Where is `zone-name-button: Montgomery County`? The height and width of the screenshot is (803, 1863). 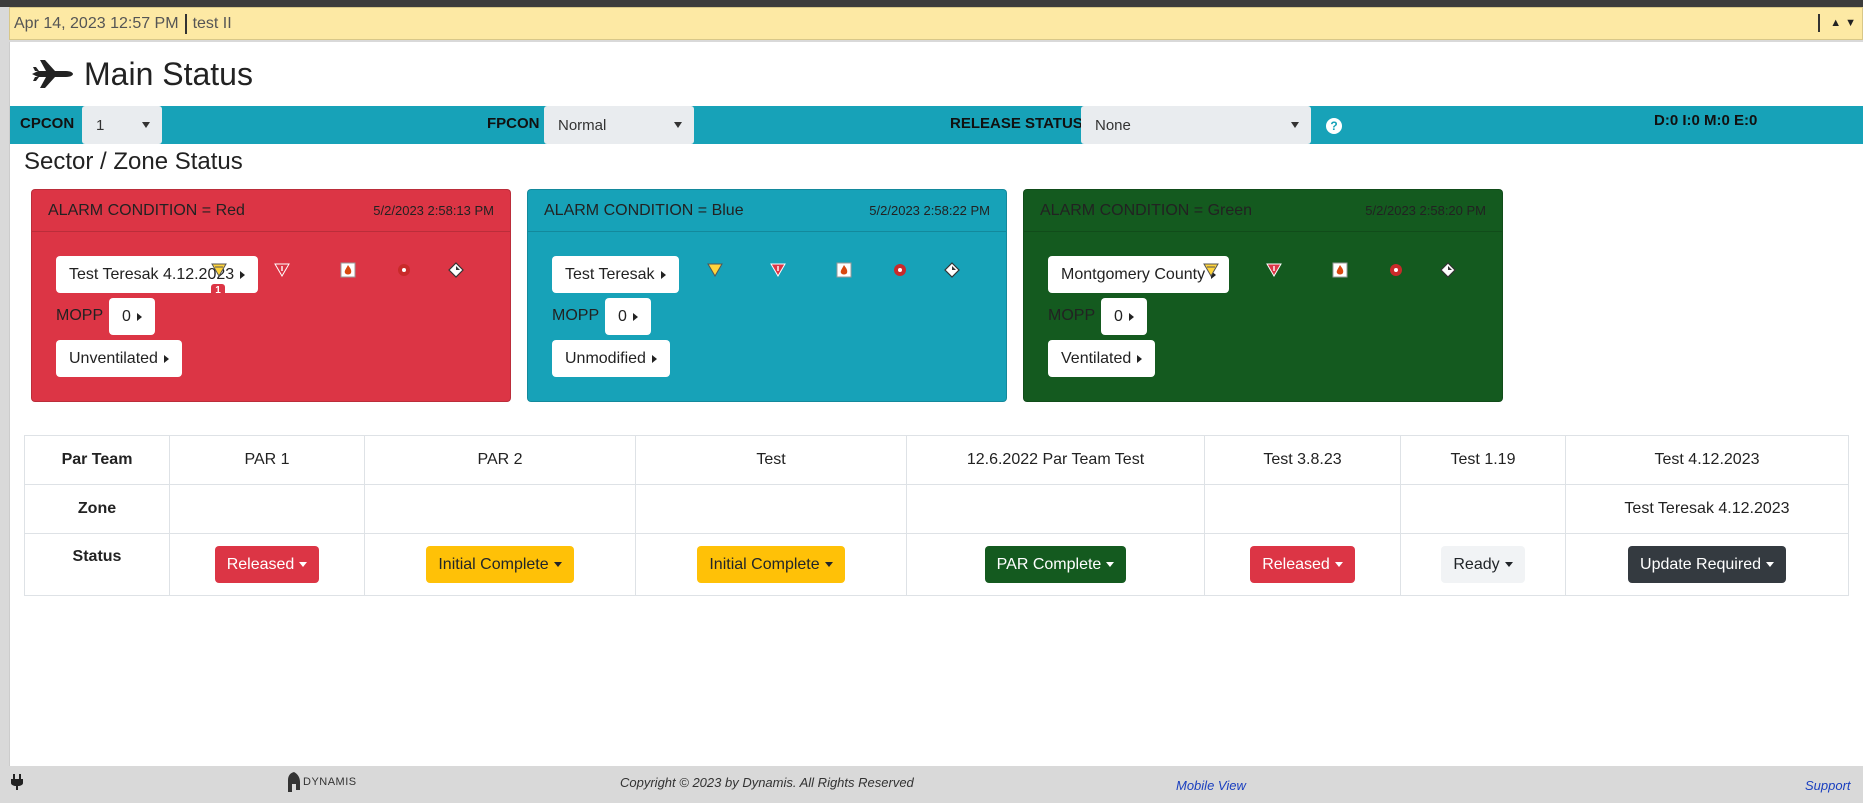
zone-name-button: Montgomery County is located at coordinates (1139, 274).